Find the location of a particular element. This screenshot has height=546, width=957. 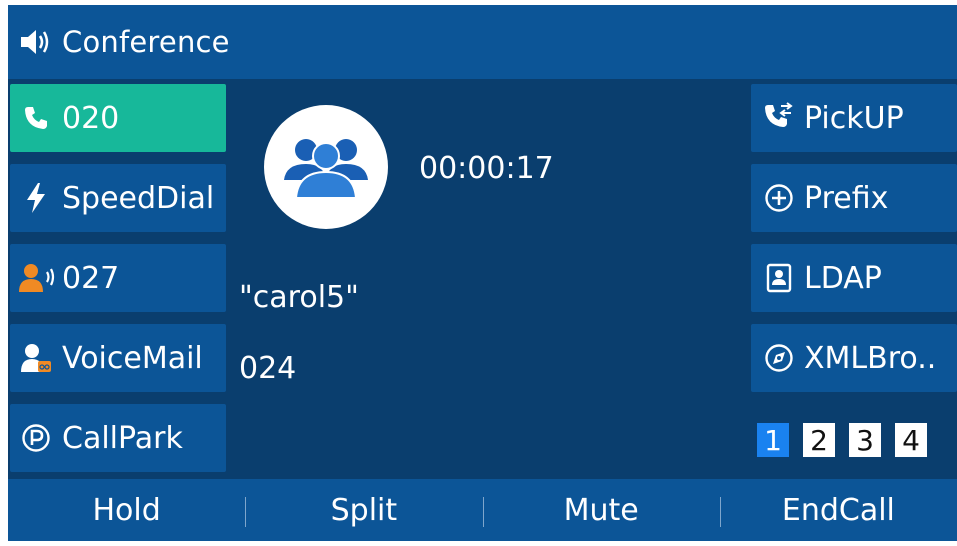

line-key-pickup: PickUP is located at coordinates (854, 118).